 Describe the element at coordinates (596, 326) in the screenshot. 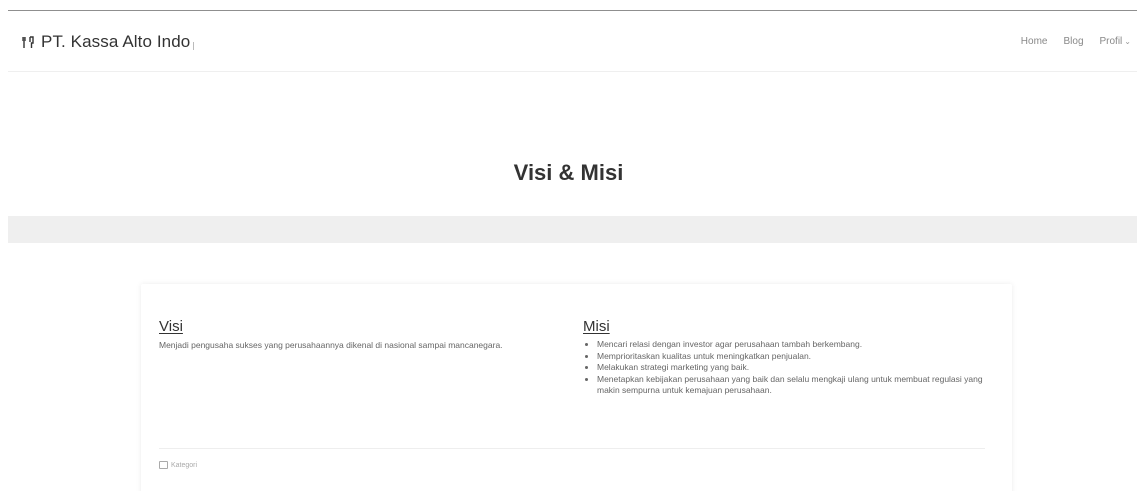

I see `misi-heading: Misi` at that location.